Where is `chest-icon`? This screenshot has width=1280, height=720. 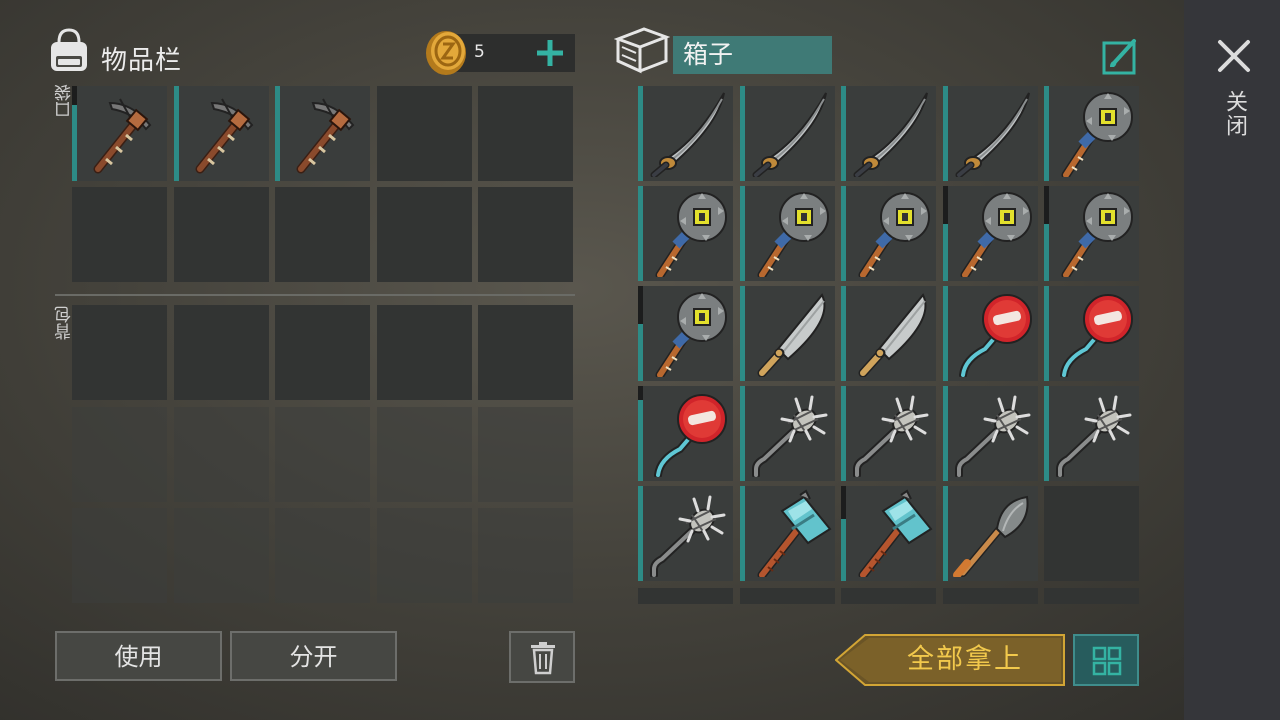
chest-icon is located at coordinates (642, 50).